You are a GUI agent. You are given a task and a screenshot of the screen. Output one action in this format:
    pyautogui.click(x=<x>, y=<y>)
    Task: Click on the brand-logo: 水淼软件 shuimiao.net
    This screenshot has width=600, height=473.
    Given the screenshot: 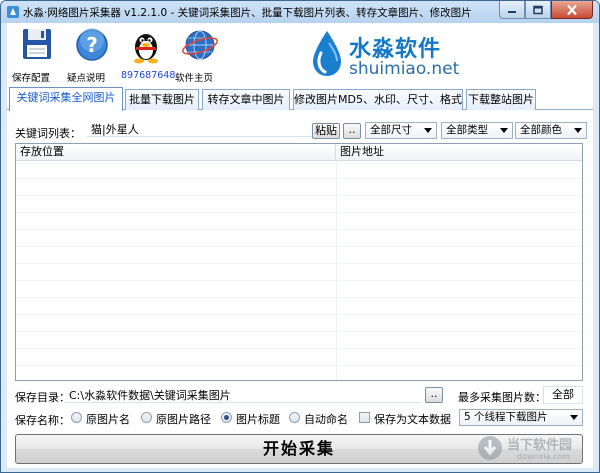 What is the action you would take?
    pyautogui.click(x=387, y=55)
    